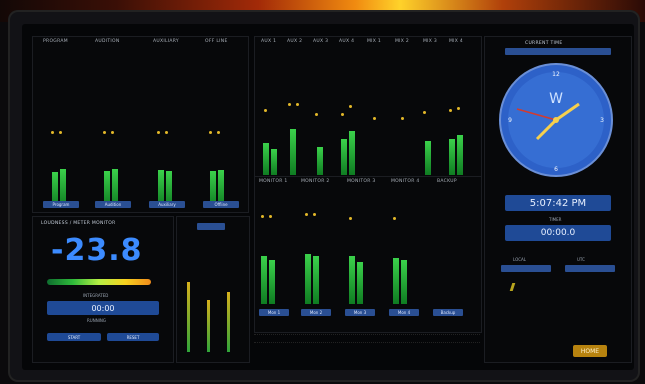  I want to click on aux-header-7: MIX 4, so click(456, 41).